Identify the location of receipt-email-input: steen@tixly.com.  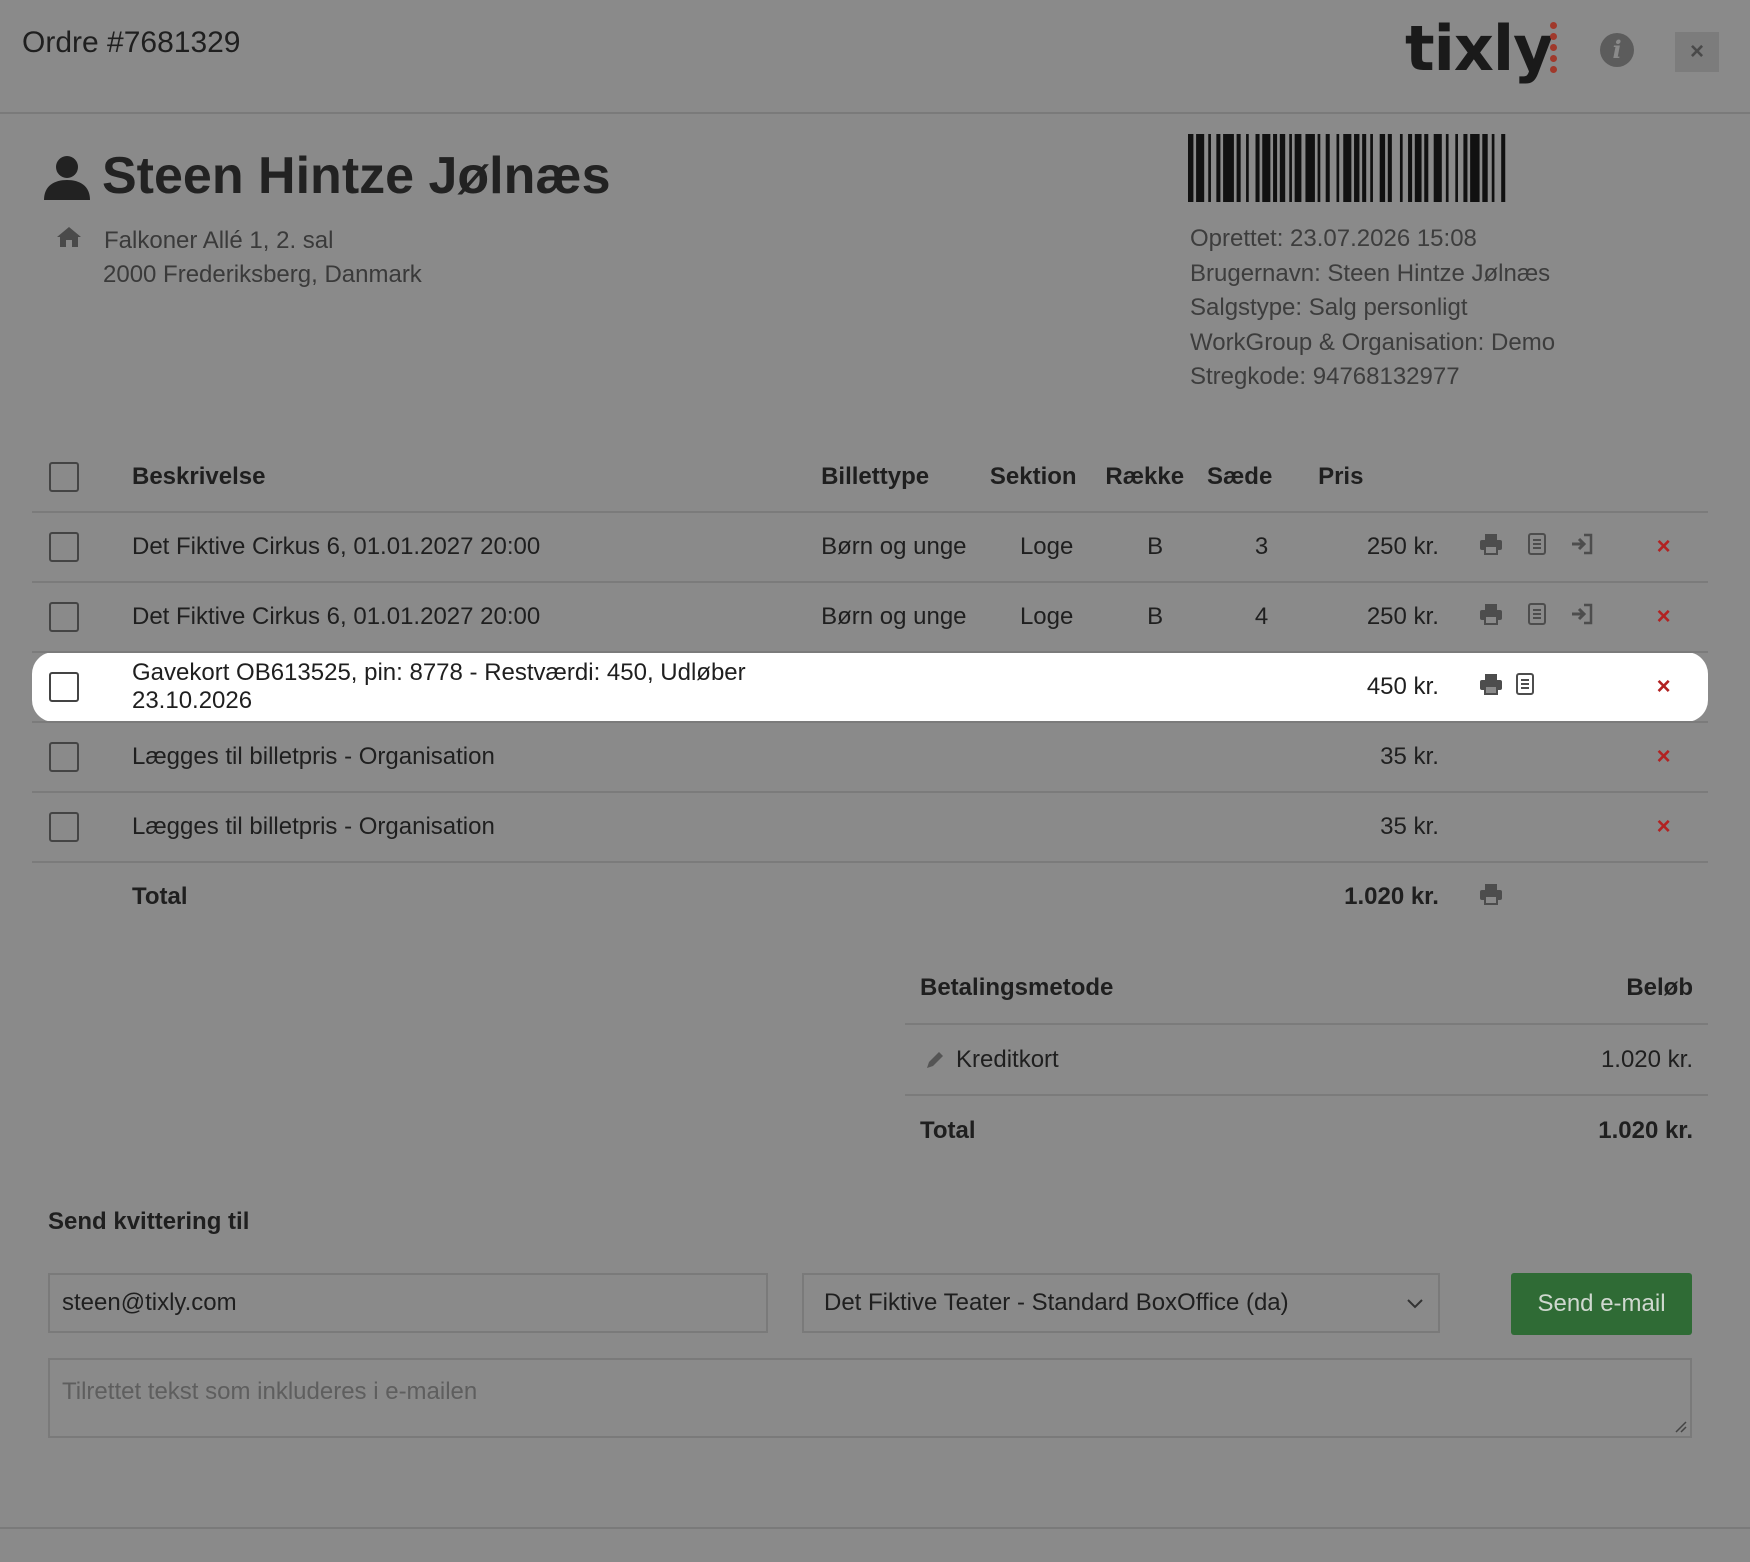
(408, 1303).